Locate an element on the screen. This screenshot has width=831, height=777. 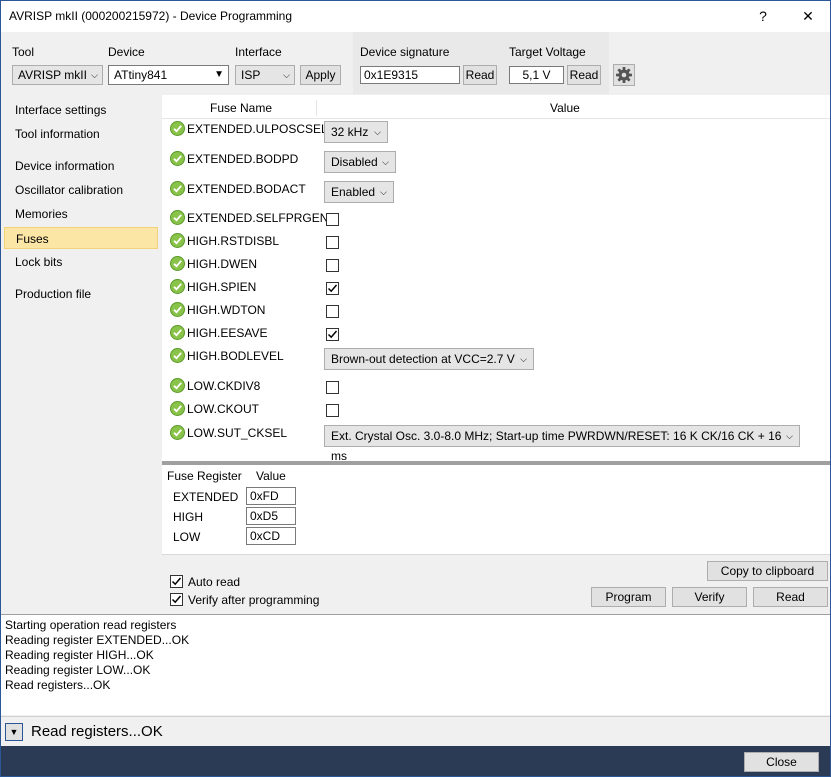
log-line: Reading register LOW...OK is located at coordinates (78, 670).